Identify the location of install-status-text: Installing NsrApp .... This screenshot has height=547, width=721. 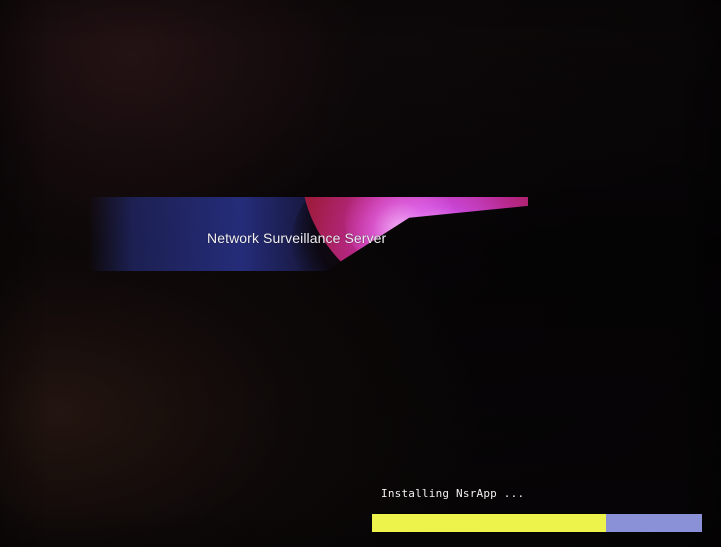
(453, 493).